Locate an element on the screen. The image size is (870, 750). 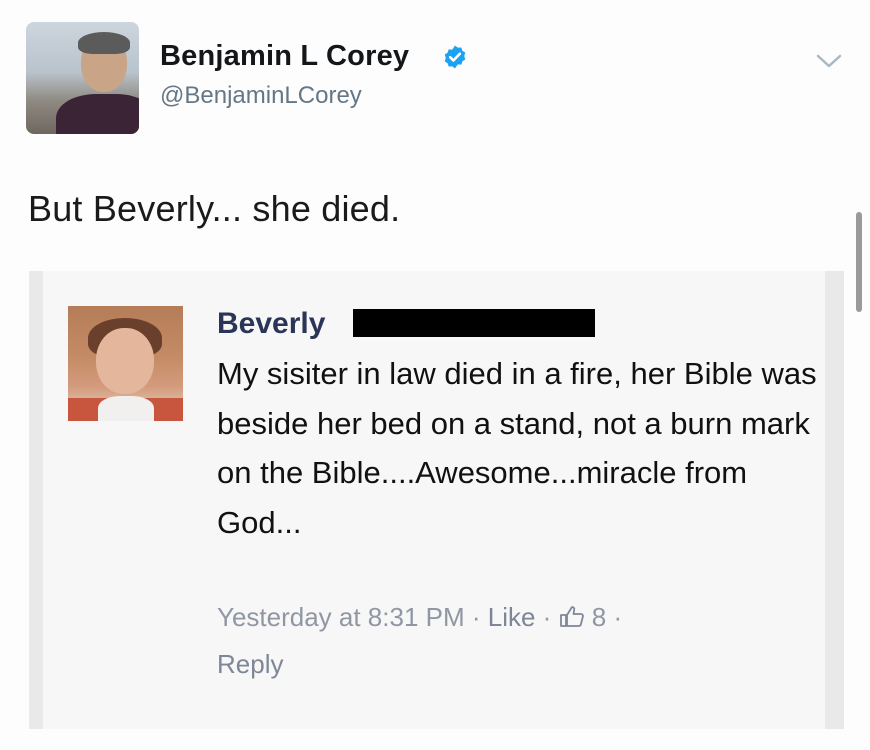
author-display-name: Benjamin L Corey is located at coordinates (284, 56).